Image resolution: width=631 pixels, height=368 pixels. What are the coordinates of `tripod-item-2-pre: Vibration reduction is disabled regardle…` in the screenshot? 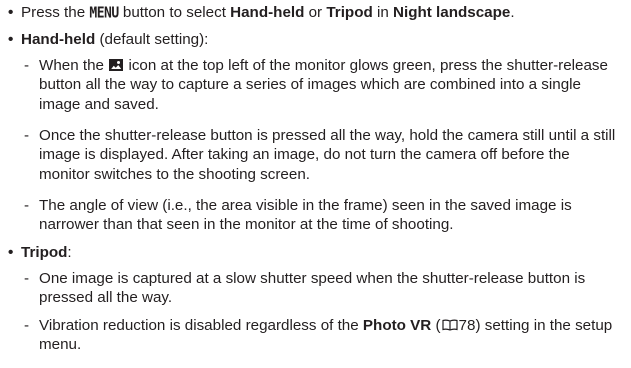 It's located at (201, 325).